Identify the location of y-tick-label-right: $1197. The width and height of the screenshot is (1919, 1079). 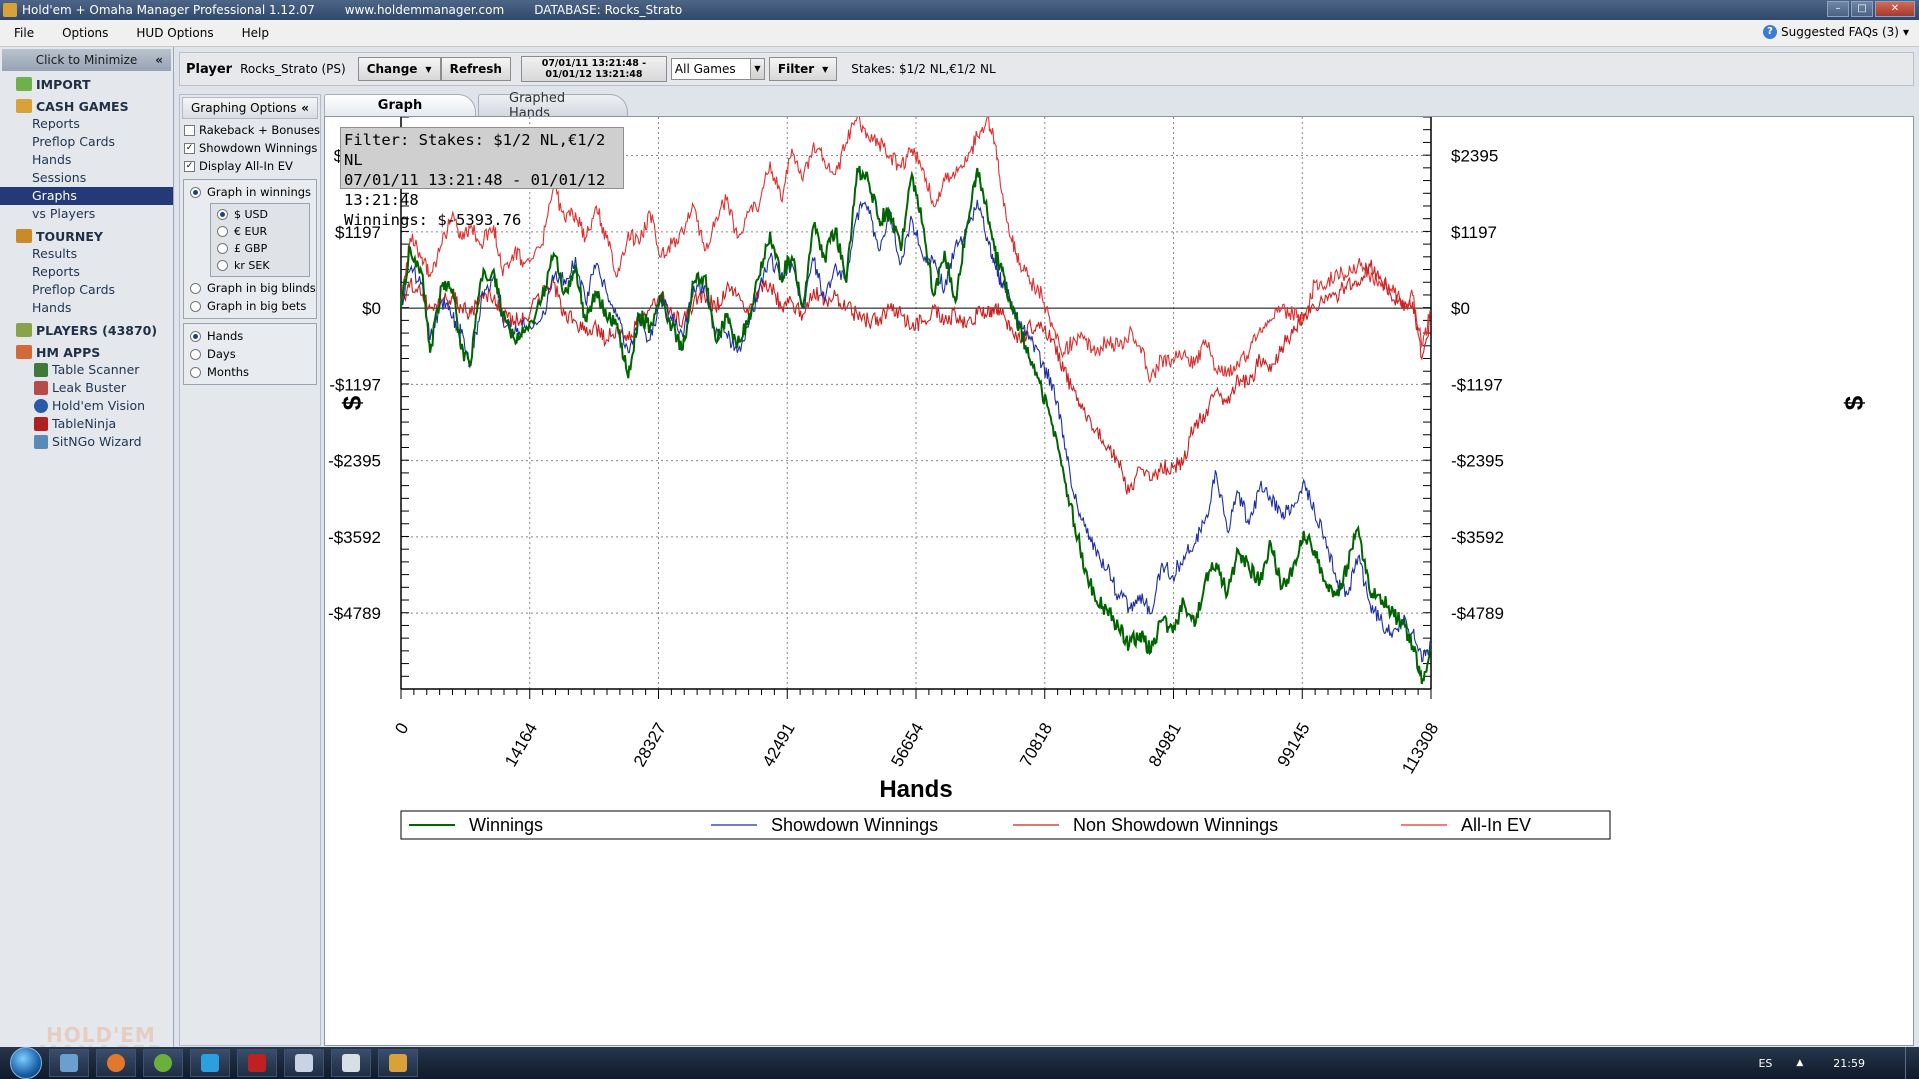
(1474, 232).